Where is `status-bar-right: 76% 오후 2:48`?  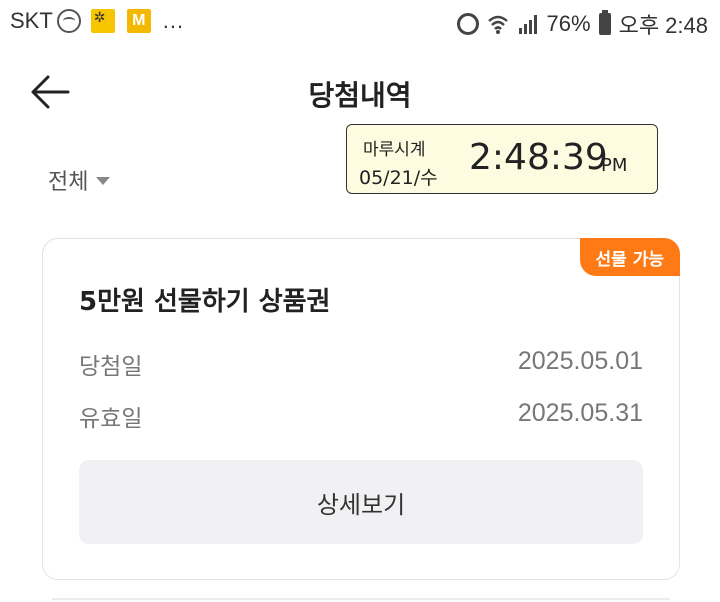 status-bar-right: 76% 오후 2:48 is located at coordinates (582, 24).